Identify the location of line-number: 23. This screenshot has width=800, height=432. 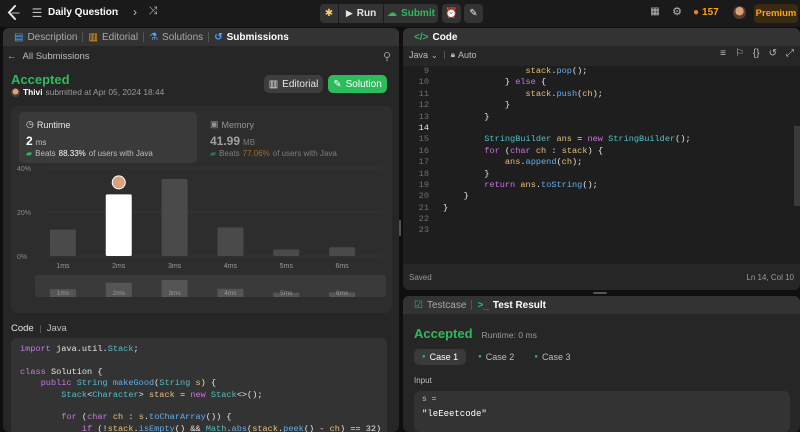
(423, 230).